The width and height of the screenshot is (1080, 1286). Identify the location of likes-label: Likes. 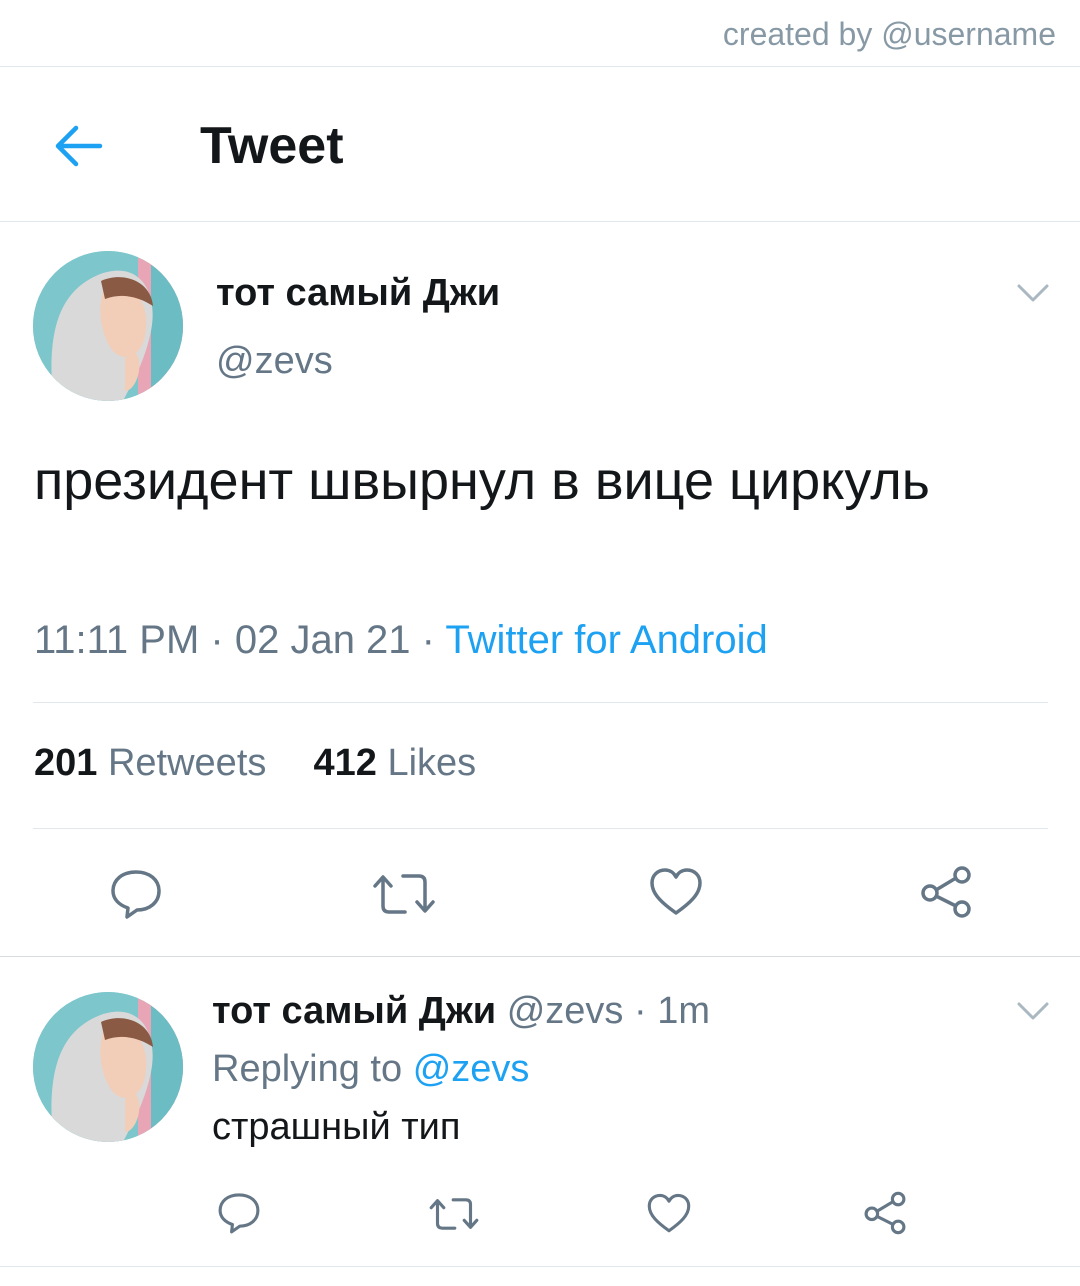
(432, 763).